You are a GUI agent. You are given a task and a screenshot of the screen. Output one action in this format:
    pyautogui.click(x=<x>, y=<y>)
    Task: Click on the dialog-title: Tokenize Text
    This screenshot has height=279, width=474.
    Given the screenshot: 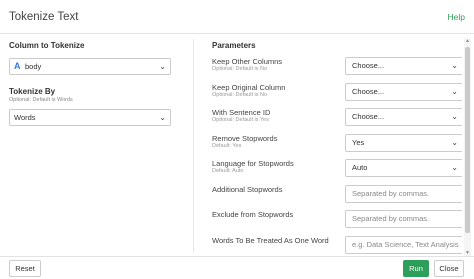 What is the action you would take?
    pyautogui.click(x=44, y=17)
    